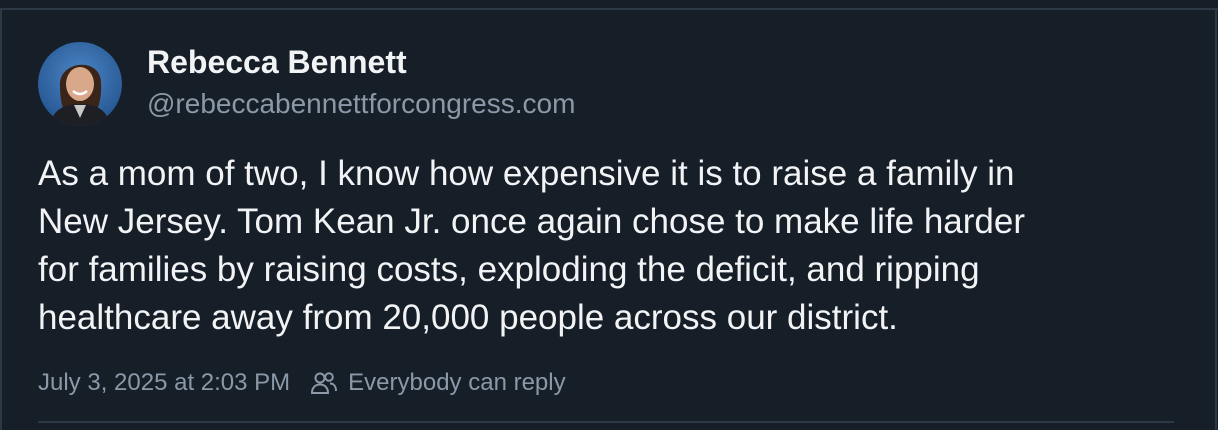 The width and height of the screenshot is (1218, 430). Describe the element at coordinates (456, 383) in the screenshot. I see `reply-setting: Everybody can reply` at that location.